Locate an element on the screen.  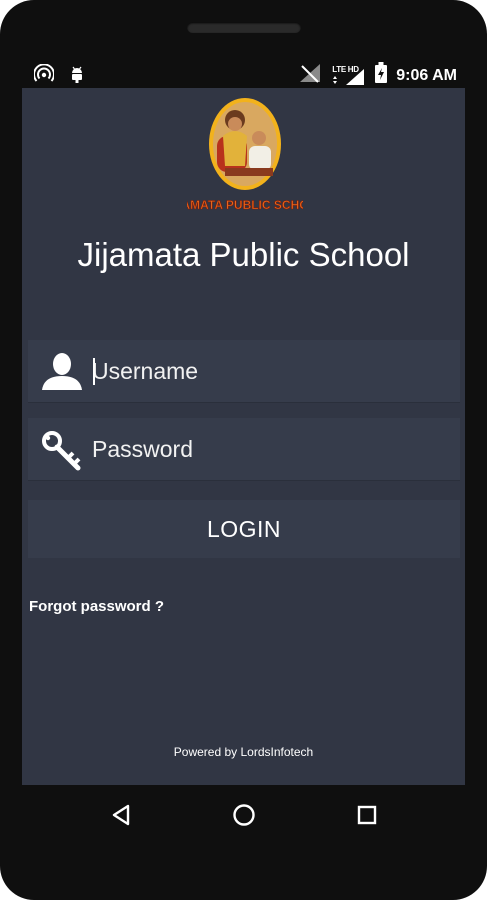
home-icon is located at coordinates (244, 815).